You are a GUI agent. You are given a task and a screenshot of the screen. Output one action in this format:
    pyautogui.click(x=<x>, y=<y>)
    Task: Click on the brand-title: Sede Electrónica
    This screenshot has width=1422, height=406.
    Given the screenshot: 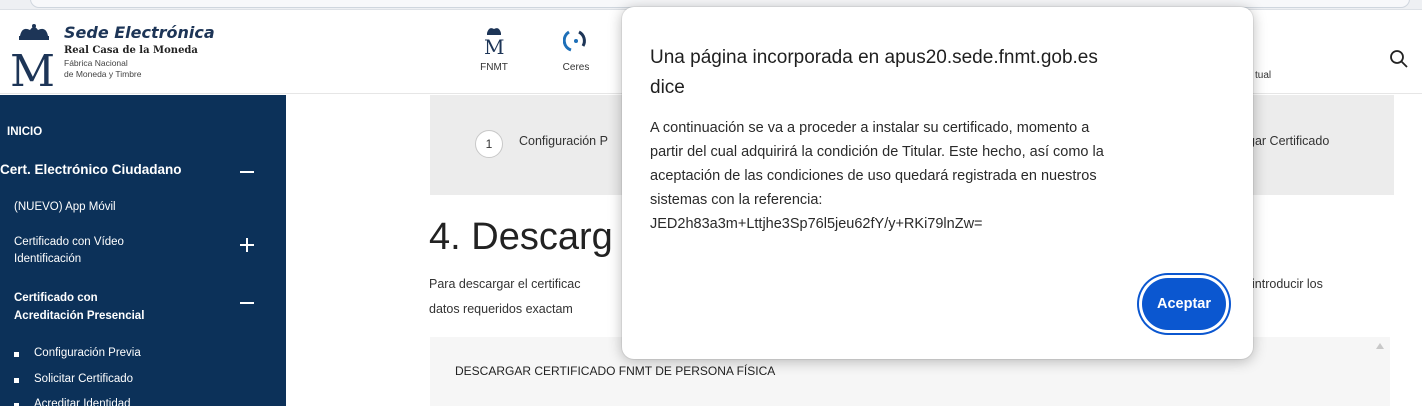 What is the action you would take?
    pyautogui.click(x=139, y=32)
    